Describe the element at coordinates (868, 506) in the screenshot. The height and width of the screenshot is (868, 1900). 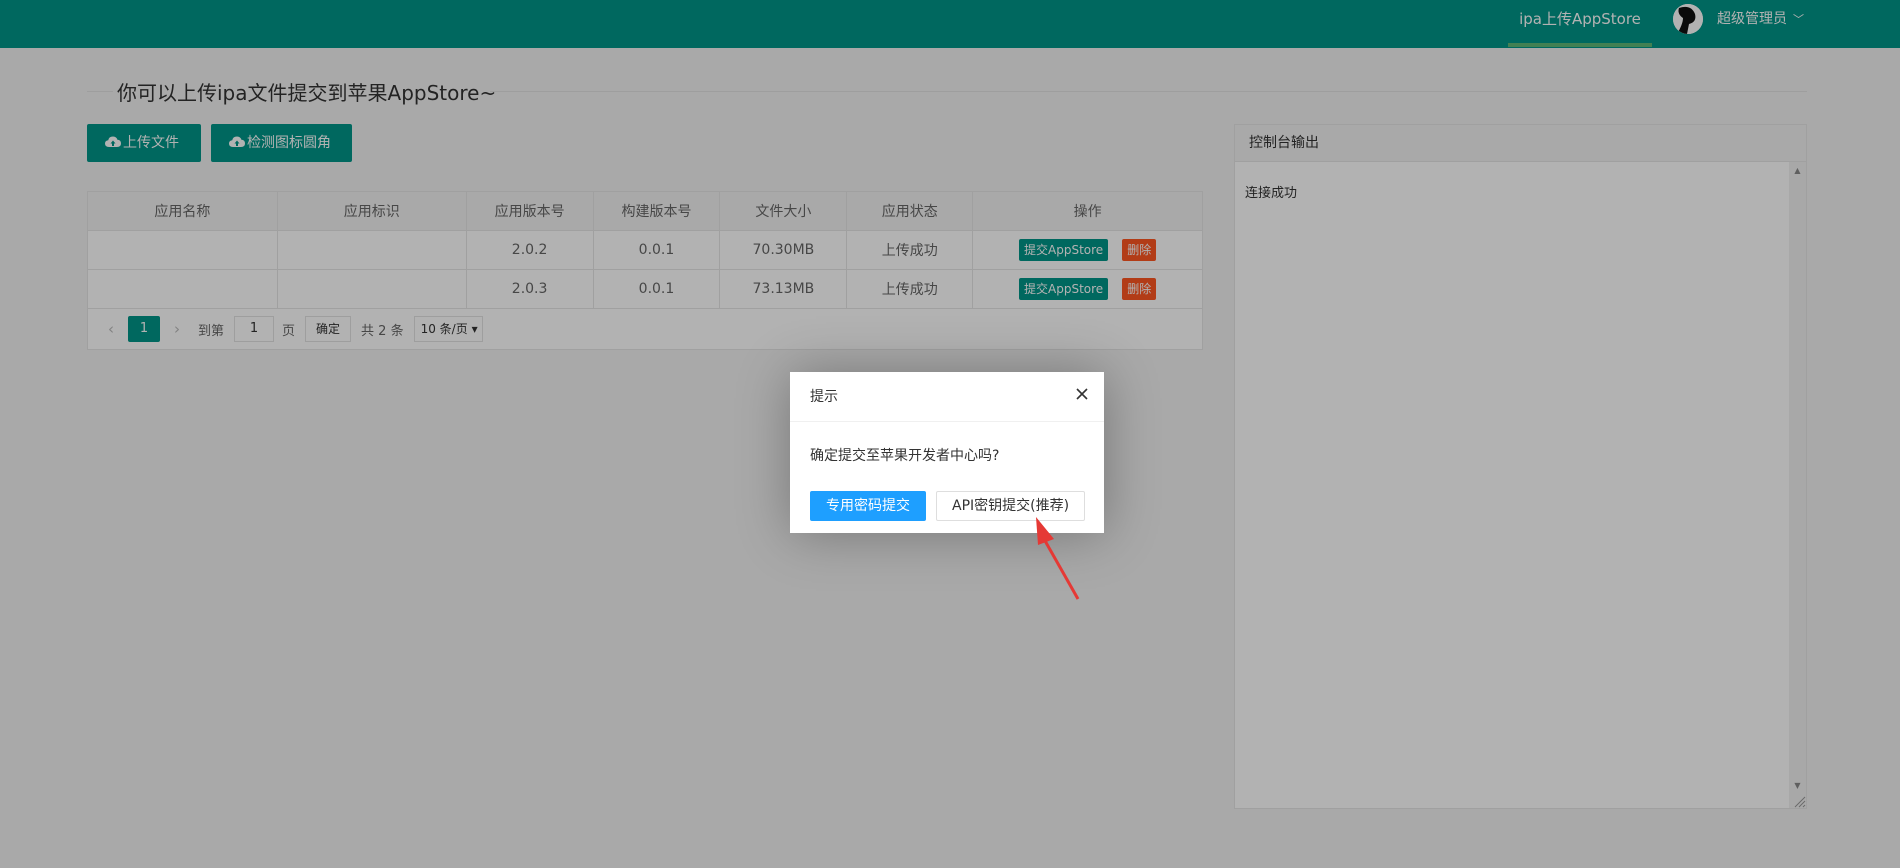
I see `app-password-submit-button: 专用密码提交` at that location.